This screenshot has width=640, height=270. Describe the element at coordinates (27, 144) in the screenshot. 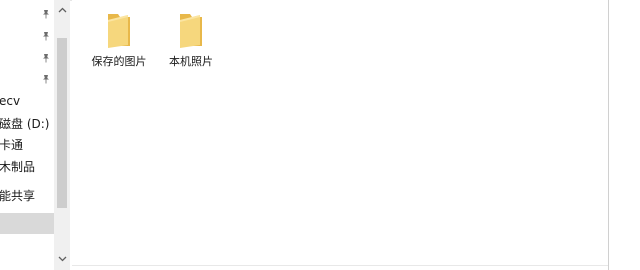

I see `nav-item-cartoon: 卡通` at that location.